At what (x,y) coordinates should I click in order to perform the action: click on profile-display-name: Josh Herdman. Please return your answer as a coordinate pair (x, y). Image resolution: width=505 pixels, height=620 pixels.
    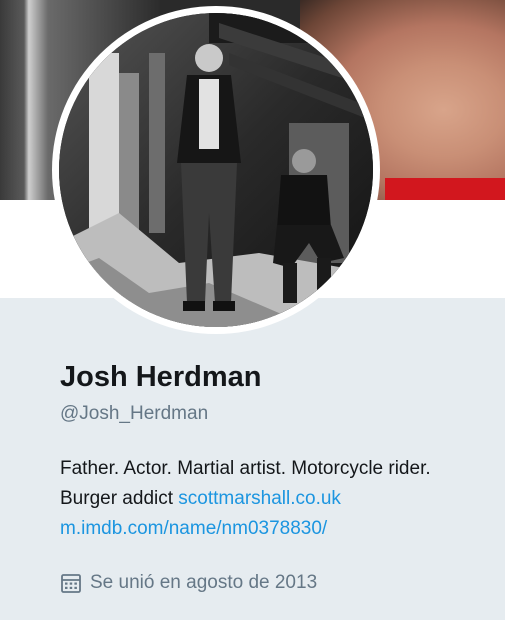
    Looking at the image, I should click on (161, 377).